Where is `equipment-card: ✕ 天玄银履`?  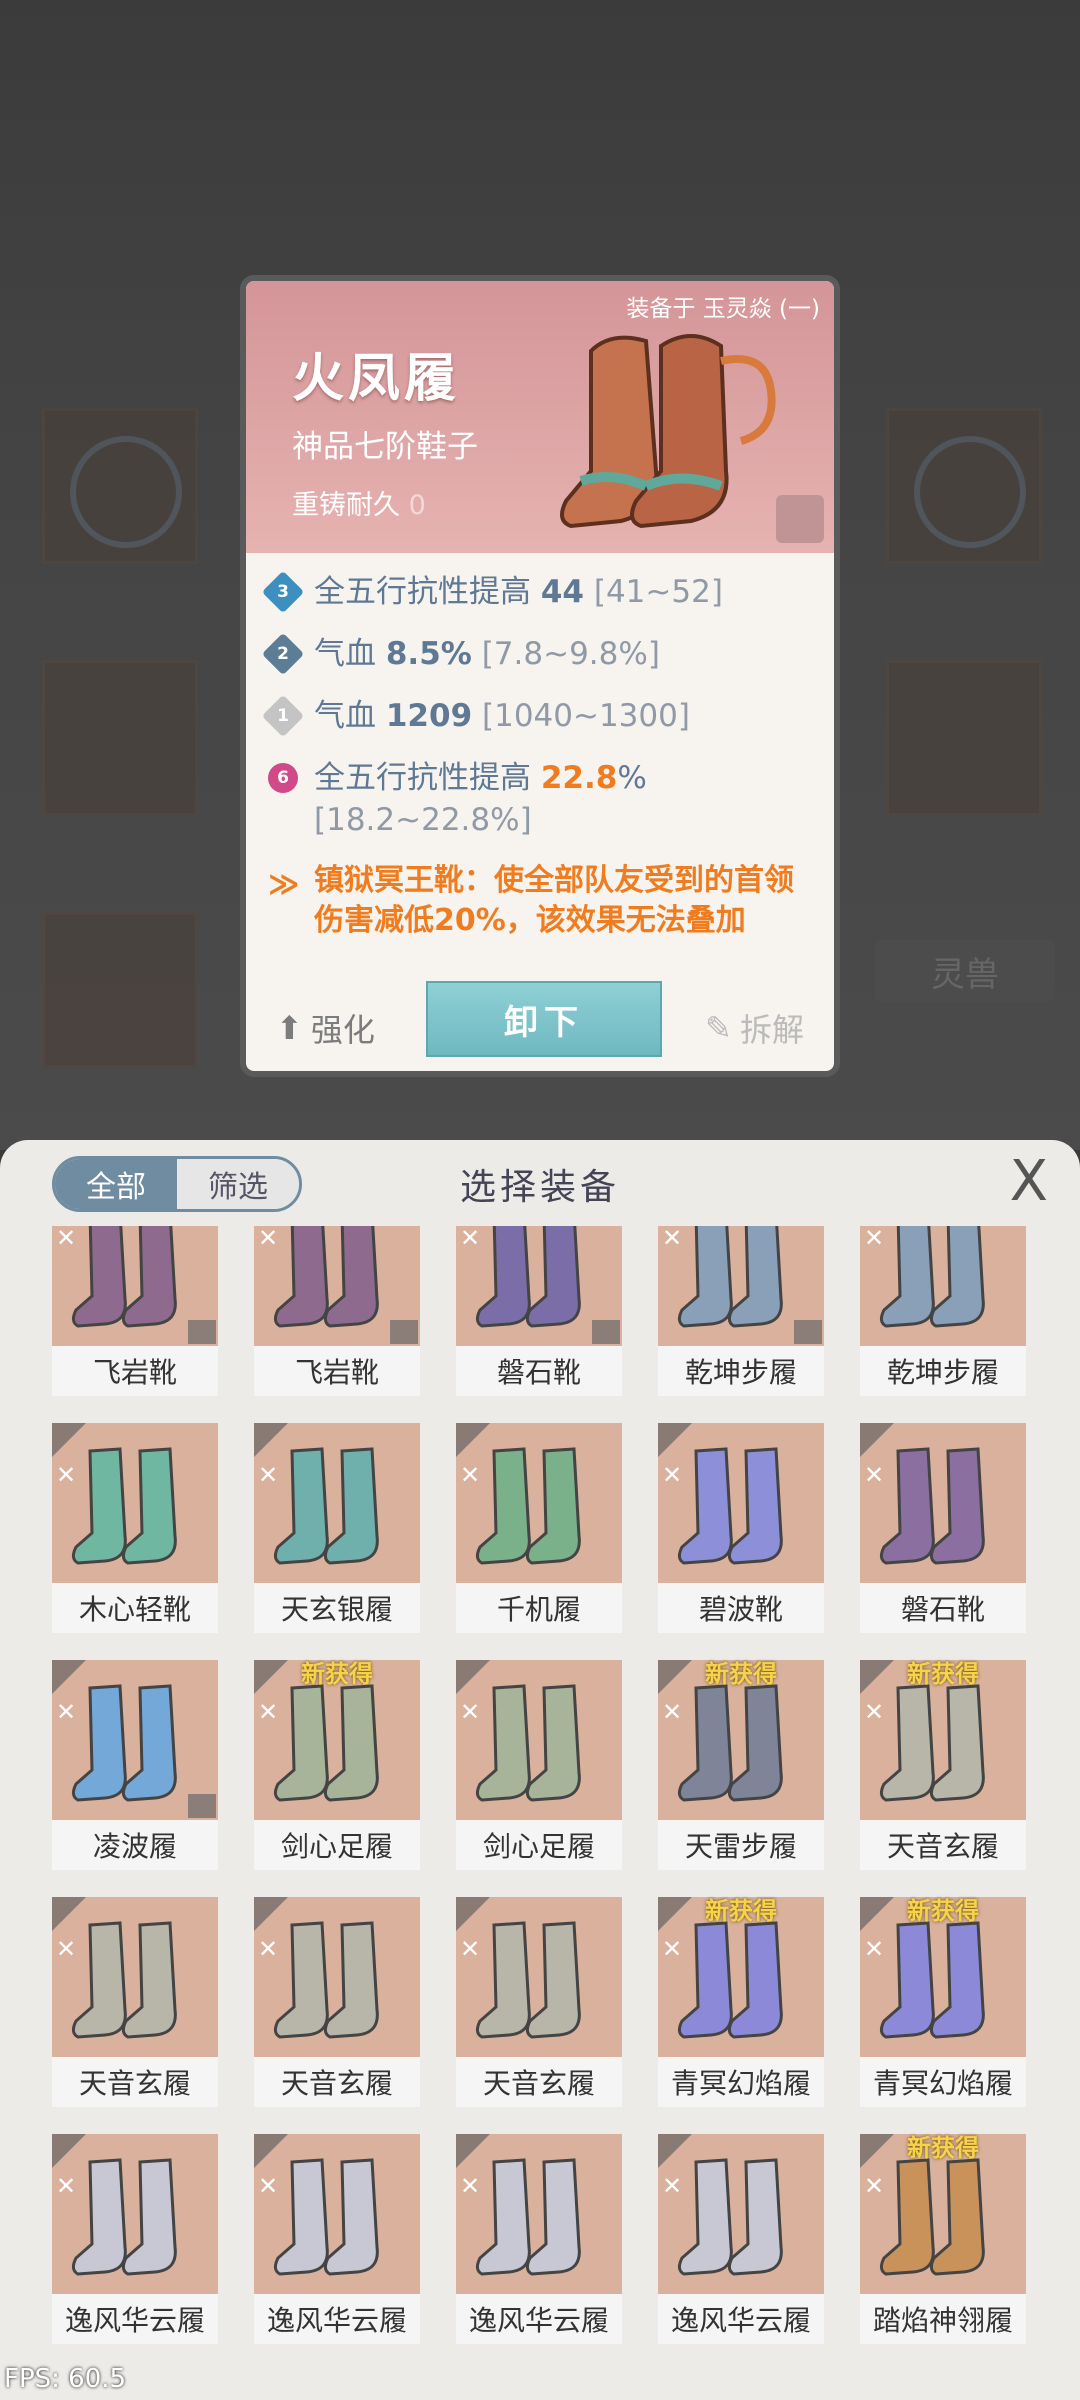 equipment-card: ✕ 天玄银履 is located at coordinates (337, 1528).